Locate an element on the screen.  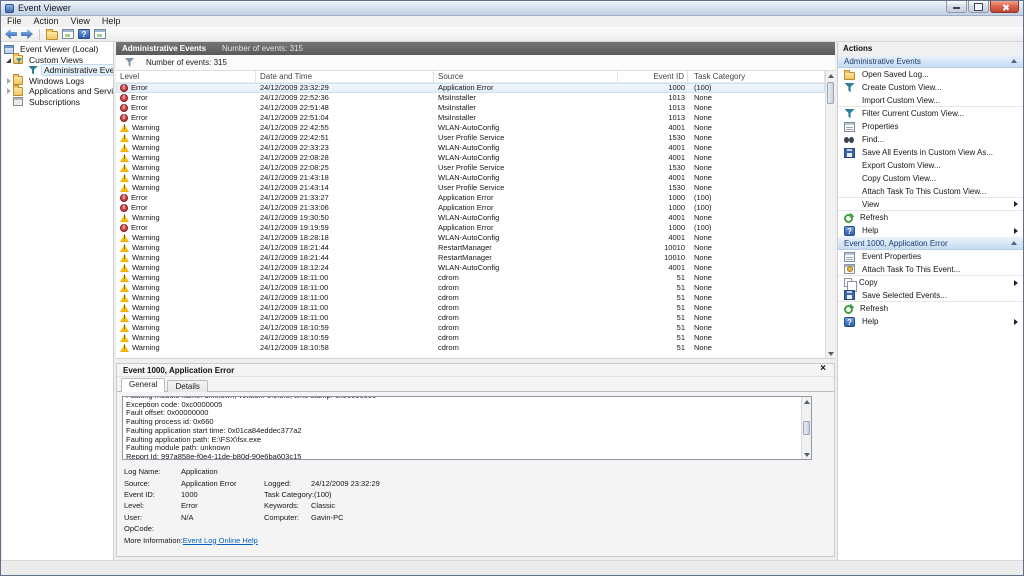
restore-button is located at coordinates (978, 7).